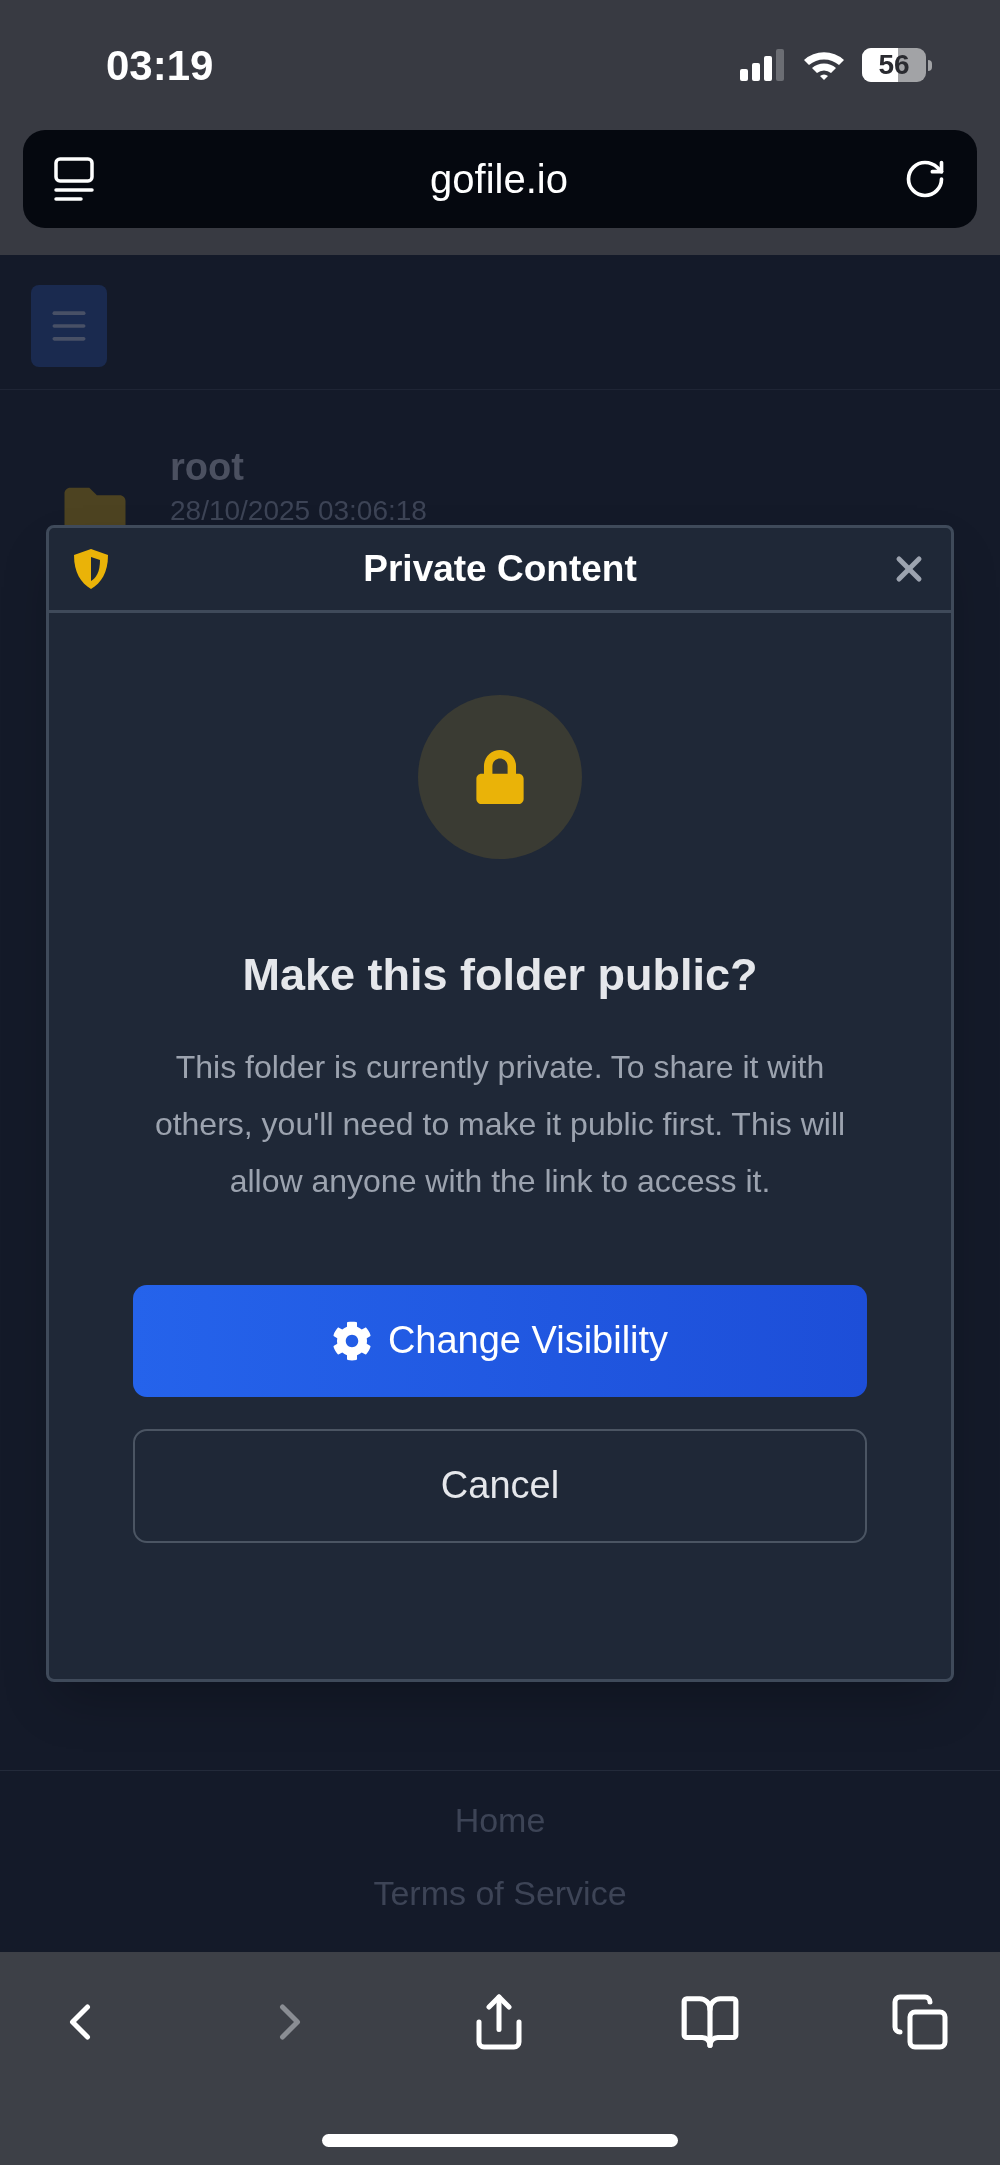 This screenshot has height=2165, width=1000. Describe the element at coordinates (824, 65) in the screenshot. I see `wifi-icon` at that location.